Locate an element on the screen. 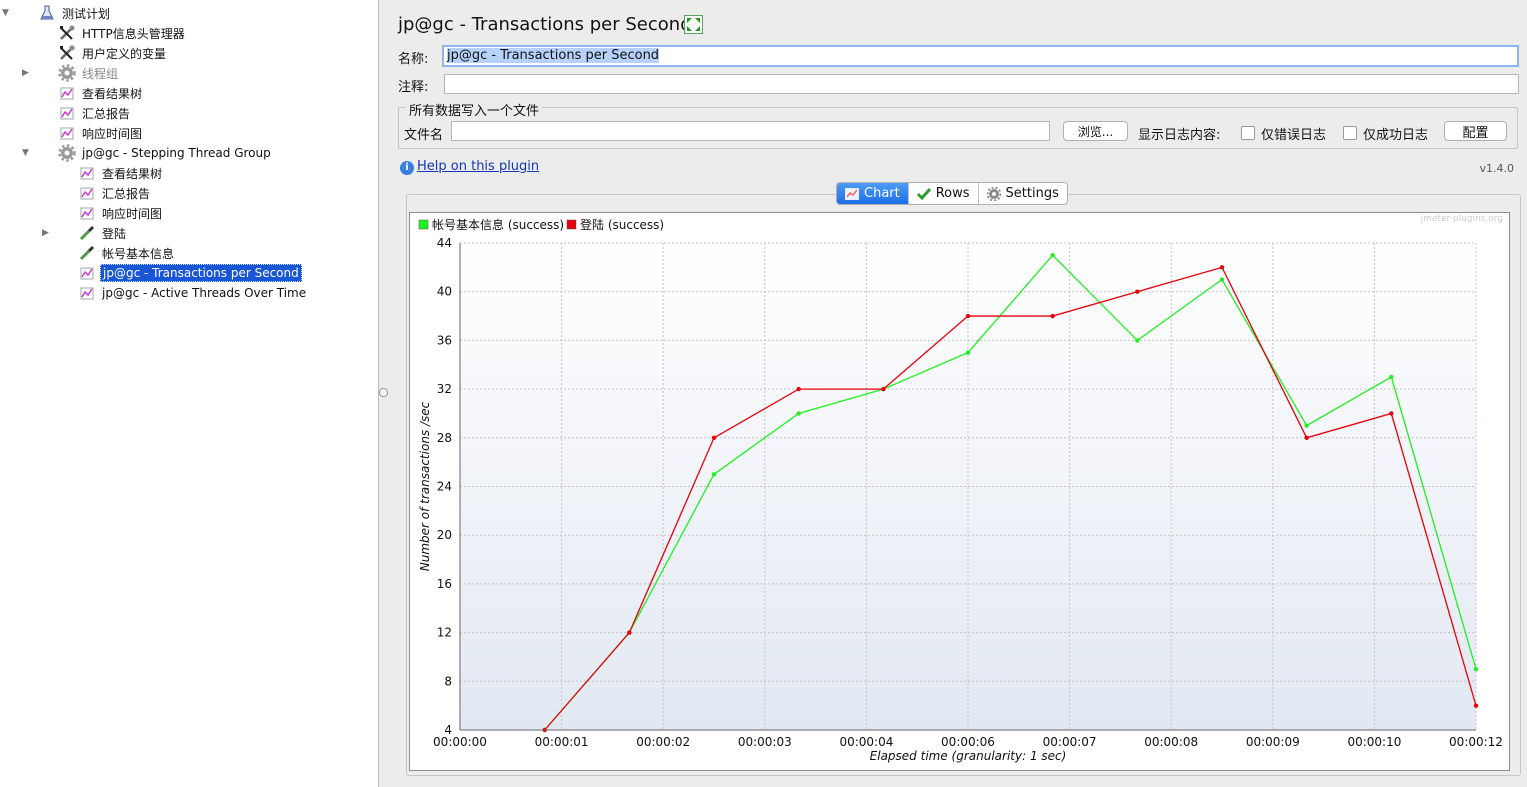 The width and height of the screenshot is (1527, 787). y-tick-label: 12 is located at coordinates (444, 633).